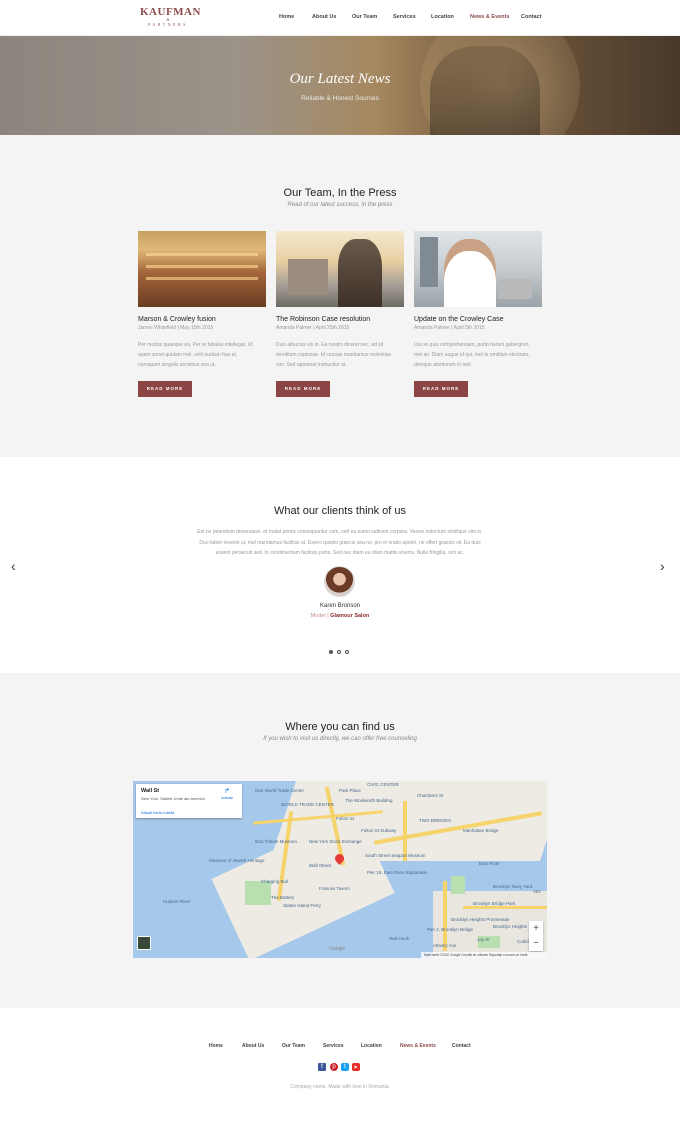 The image size is (680, 1122). I want to click on zoom-out-button: −, so click(536, 943).